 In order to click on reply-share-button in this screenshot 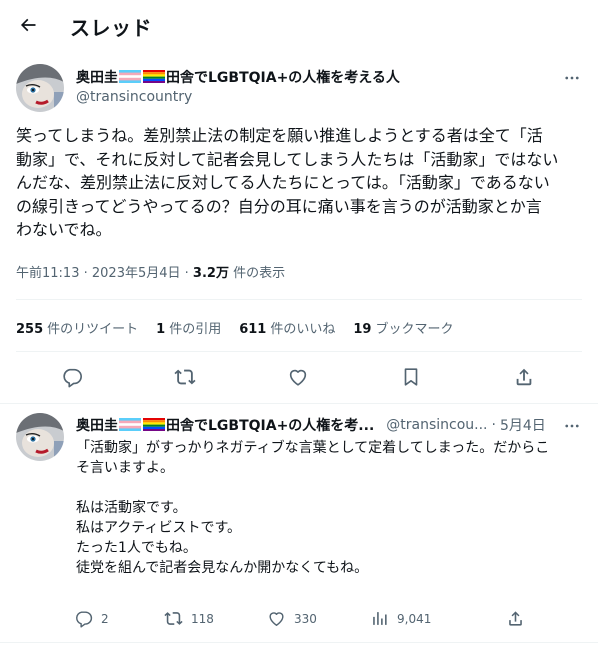, I will do `click(515, 618)`.